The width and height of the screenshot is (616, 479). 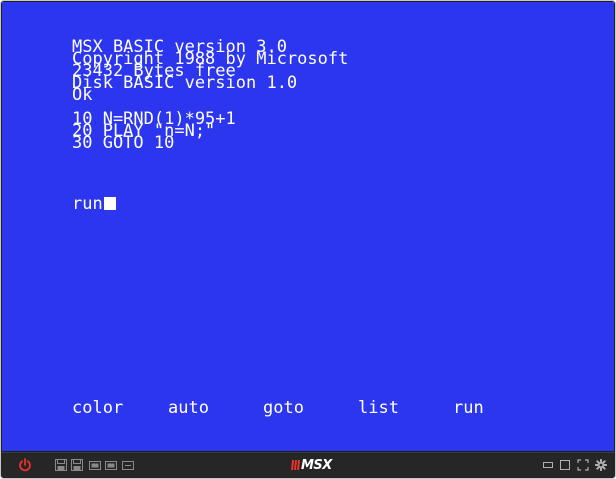 What do you see at coordinates (111, 465) in the screenshot?
I see `cartridge-slot-2-icon` at bounding box center [111, 465].